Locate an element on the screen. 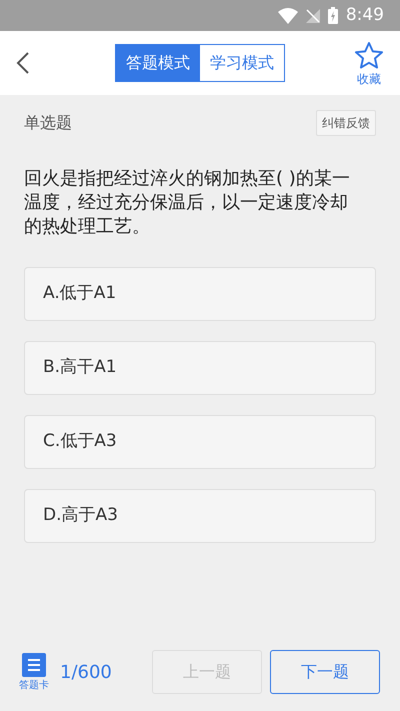  question-text: 回火是指把经过淬火的钢加热至( )的某一温度，经过充分保温后，以一定速度冷却的热处理工艺。 is located at coordinates (187, 203).